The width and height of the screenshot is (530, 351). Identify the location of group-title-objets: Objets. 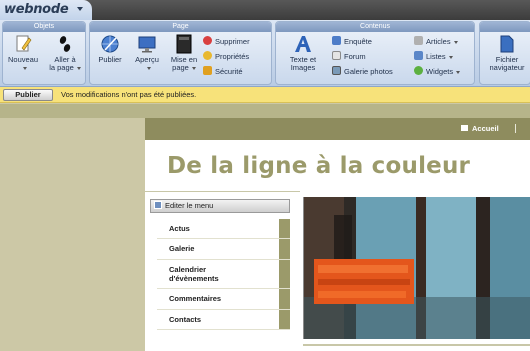
(44, 27).